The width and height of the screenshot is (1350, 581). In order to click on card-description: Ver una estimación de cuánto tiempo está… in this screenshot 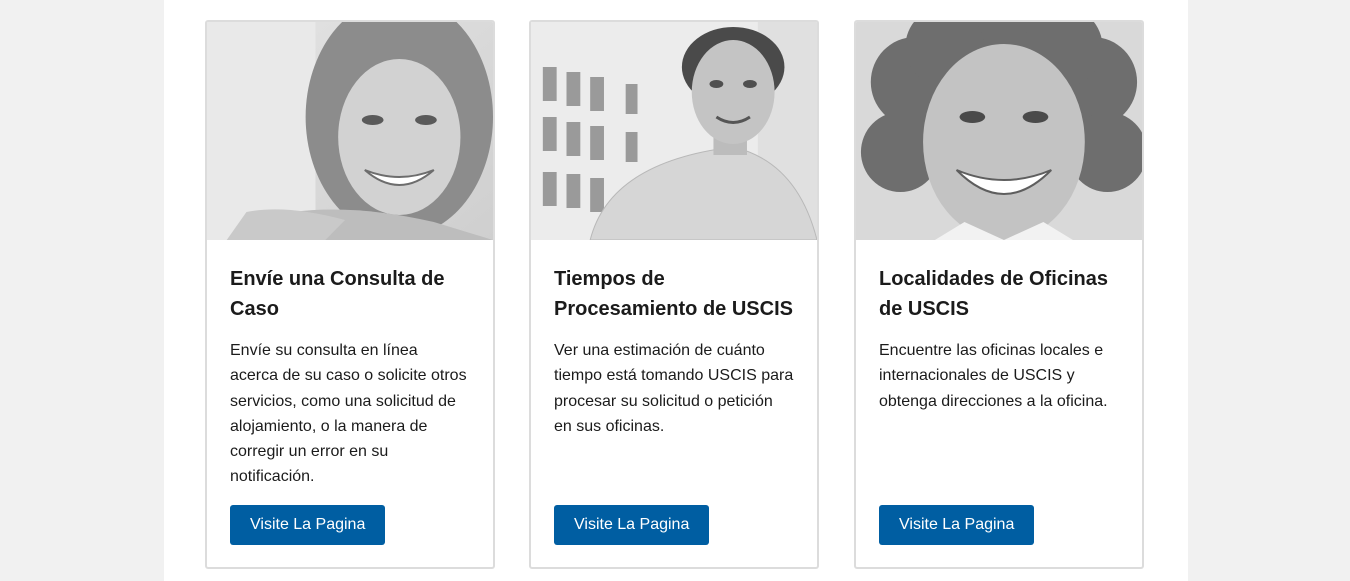, I will do `click(674, 388)`.